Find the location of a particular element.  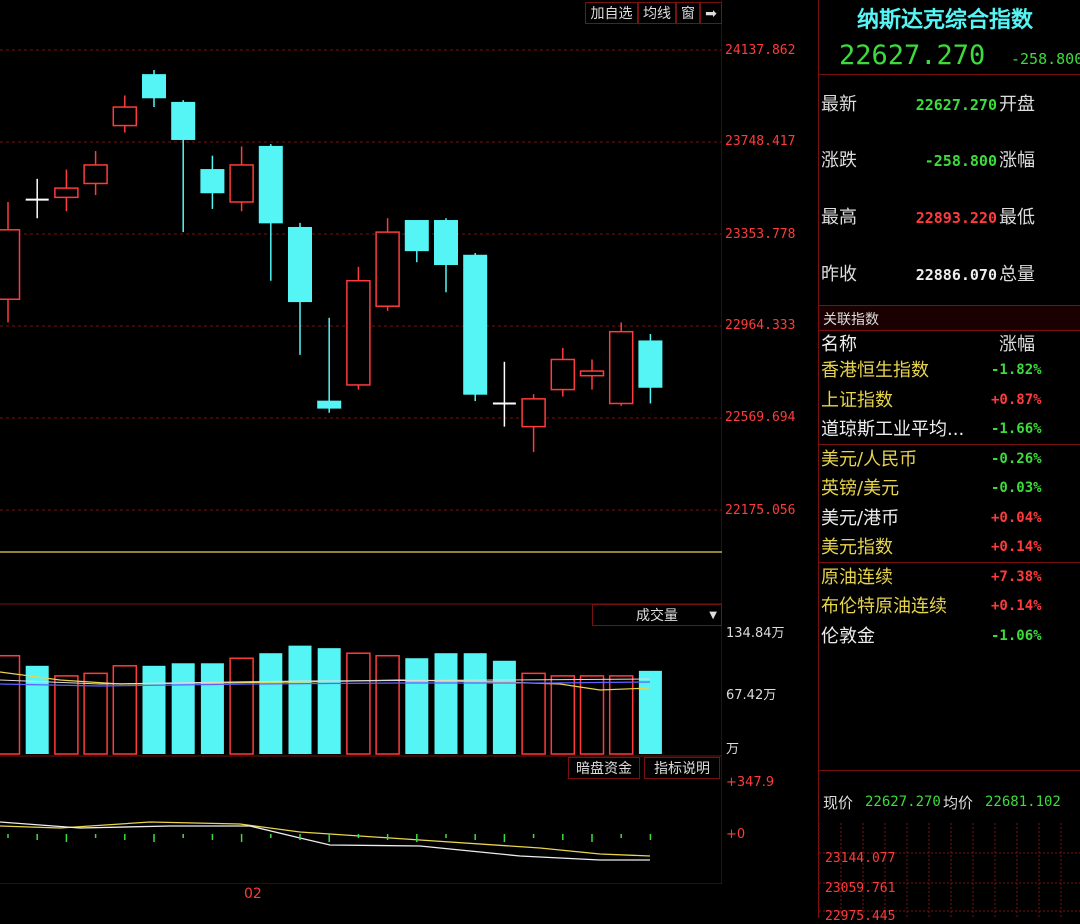

quote-value: -258.800 is located at coordinates (960, 161).